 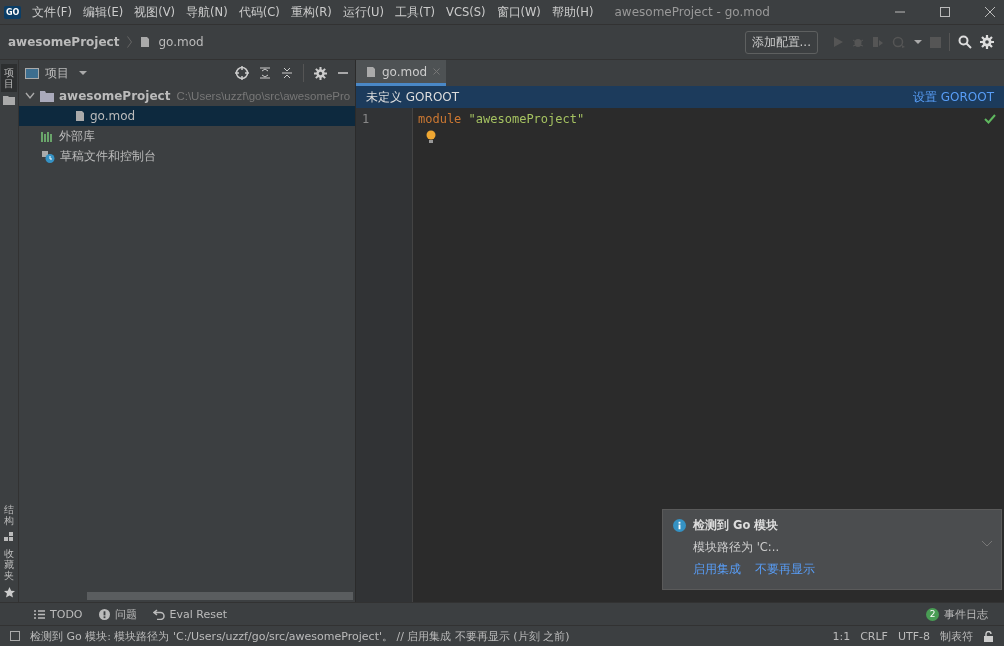 I want to click on collapse-all-icon, so click(x=287, y=73).